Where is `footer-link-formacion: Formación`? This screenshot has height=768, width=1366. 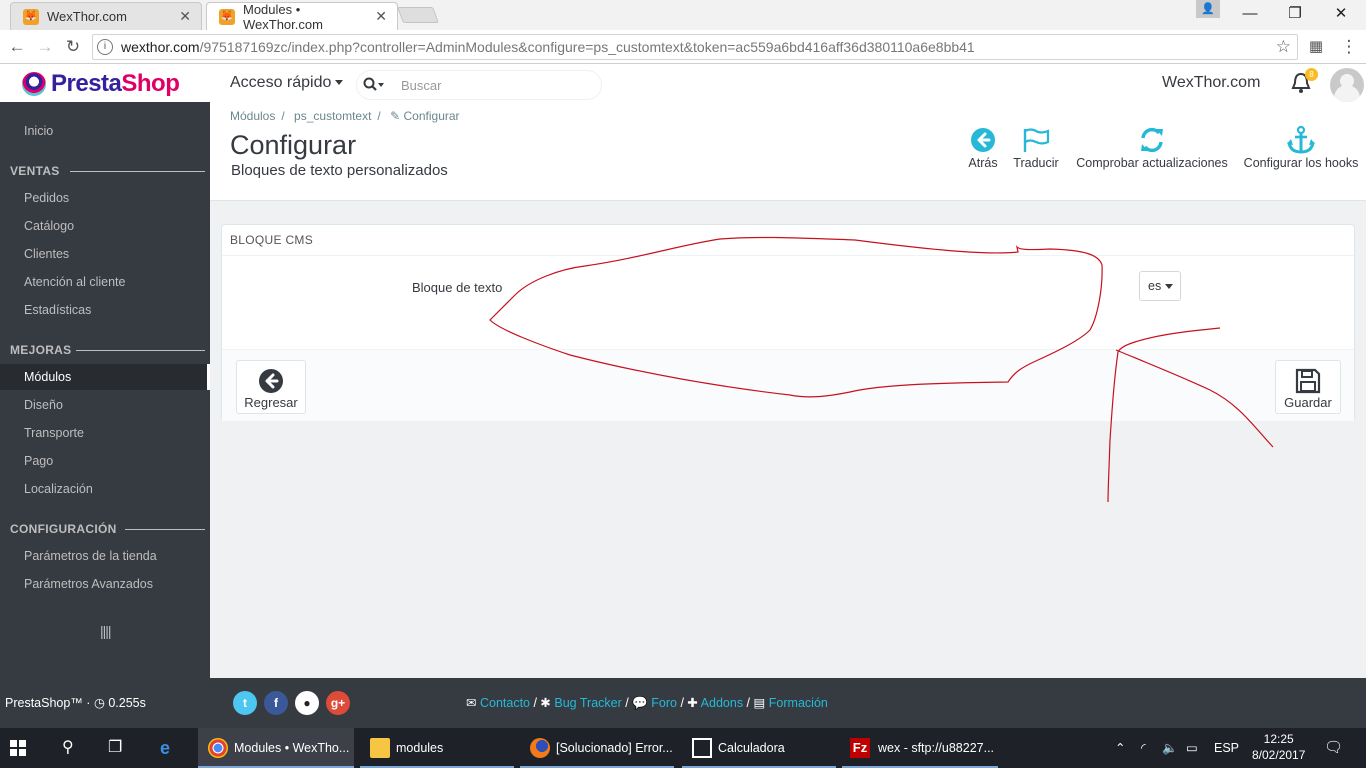 footer-link-formacion: Formación is located at coordinates (798, 703).